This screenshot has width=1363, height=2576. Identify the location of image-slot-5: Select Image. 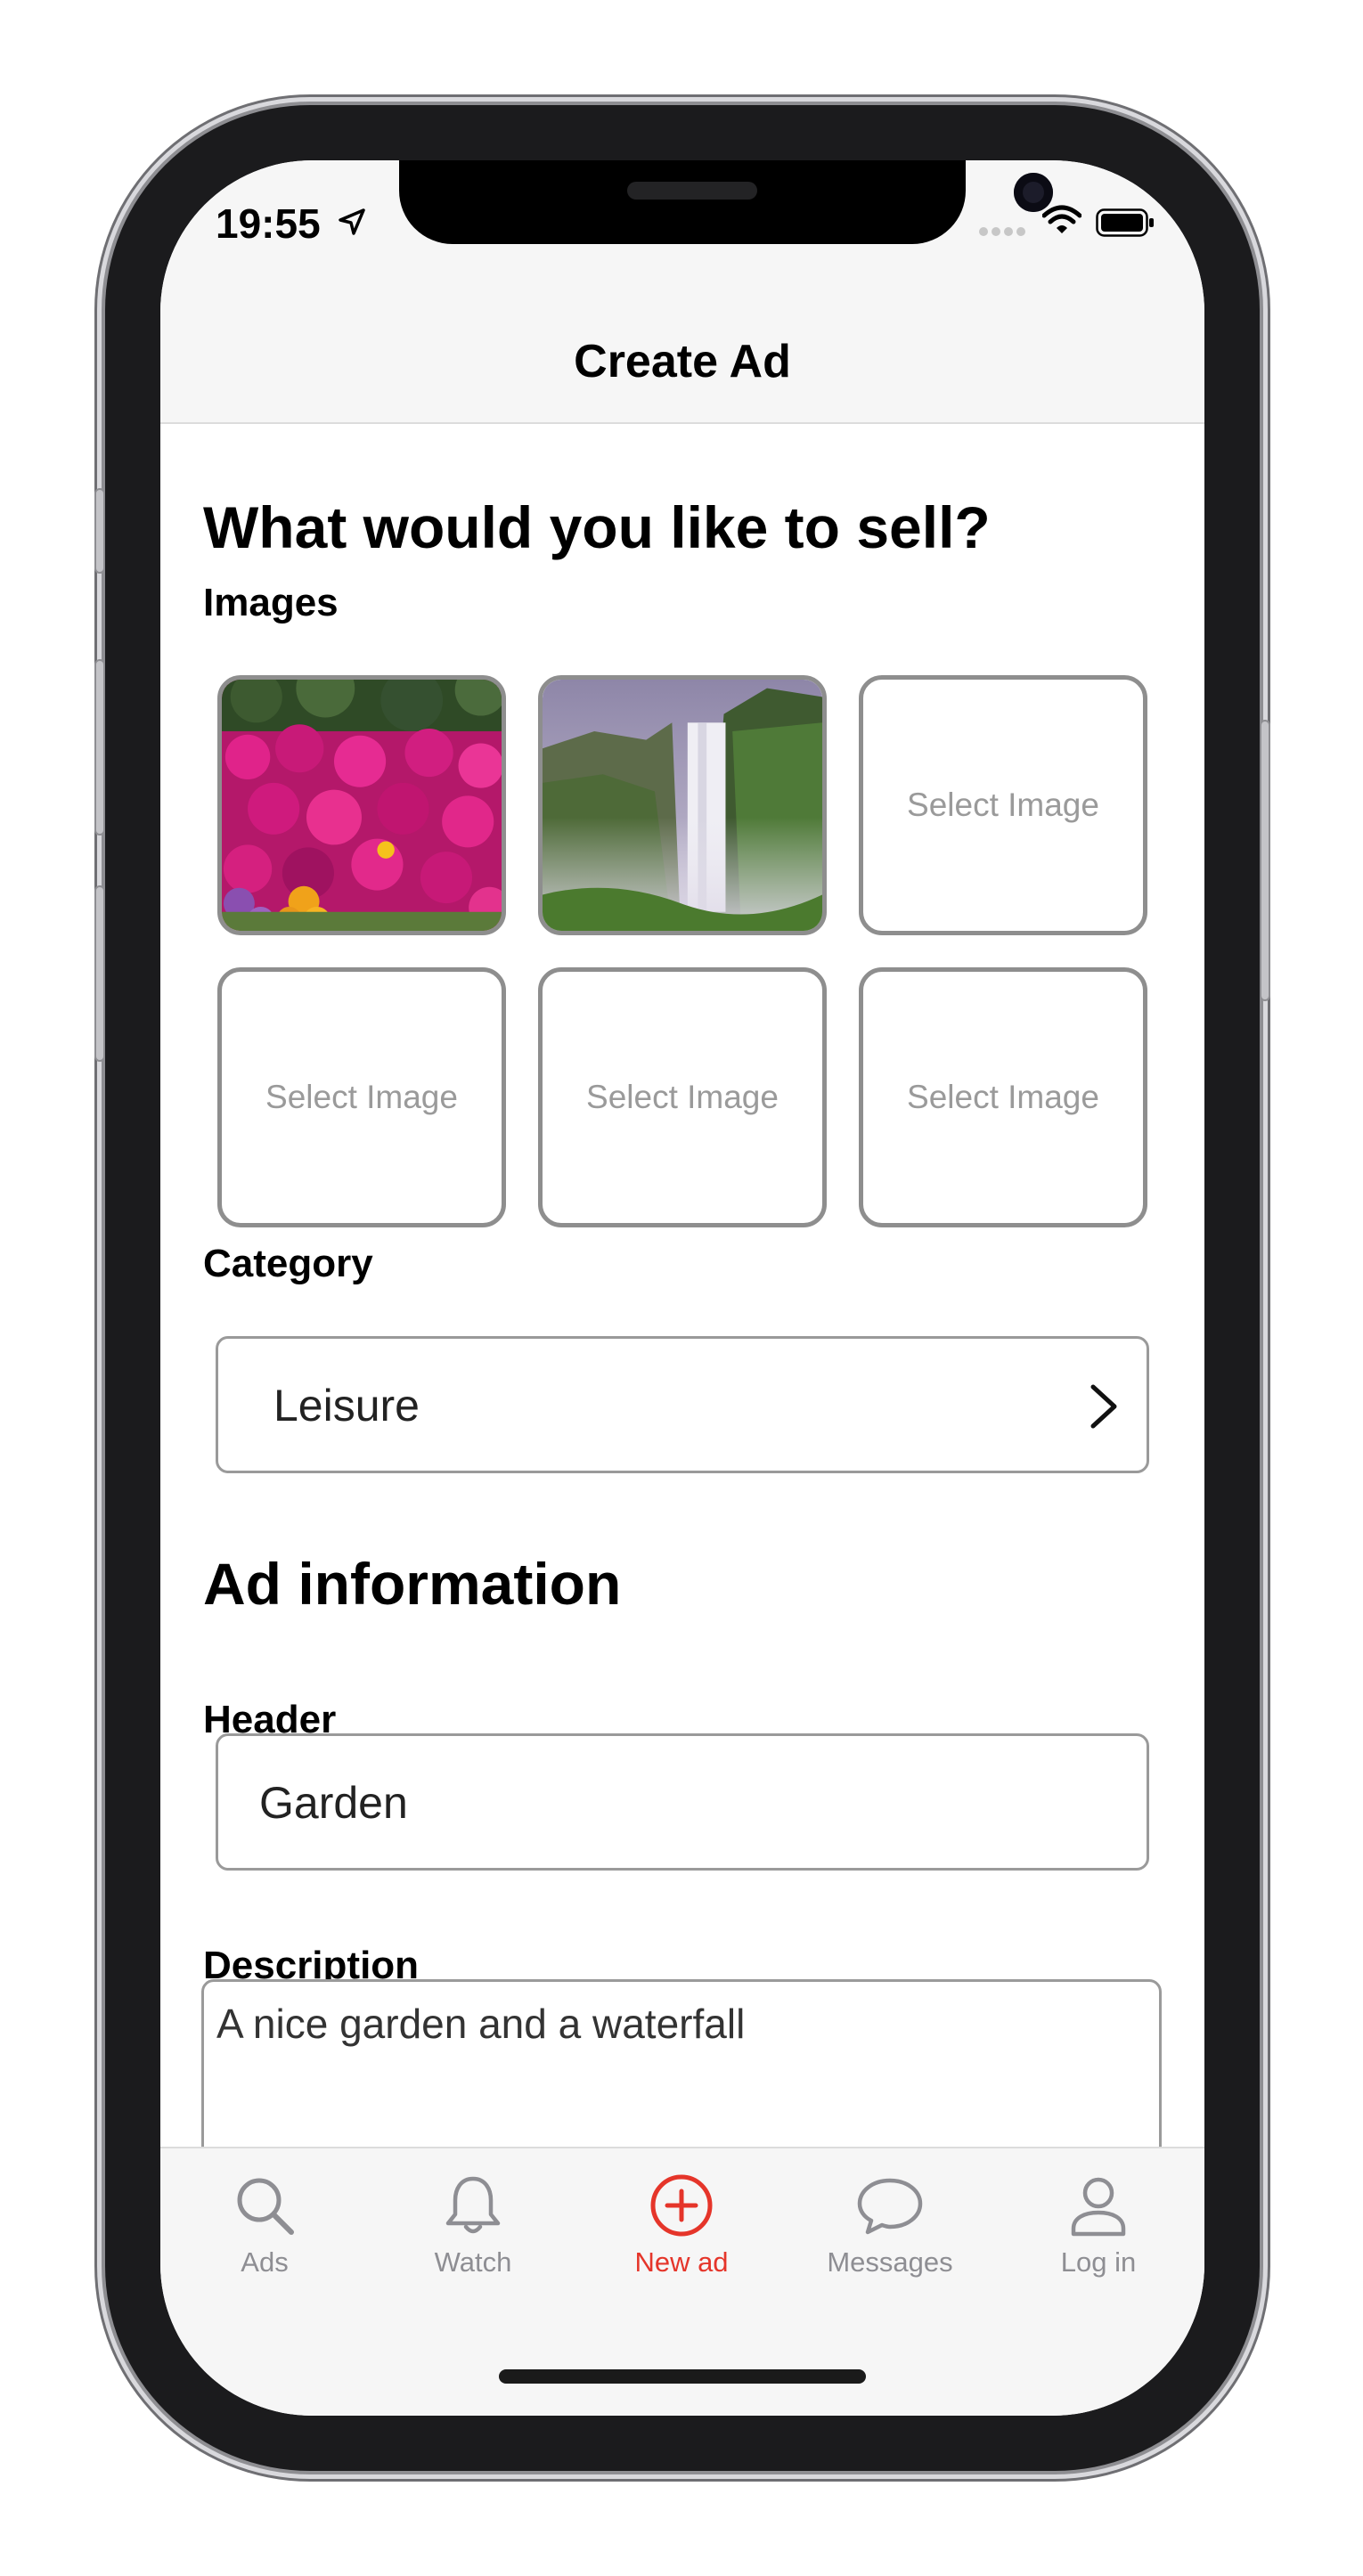
(682, 1097).